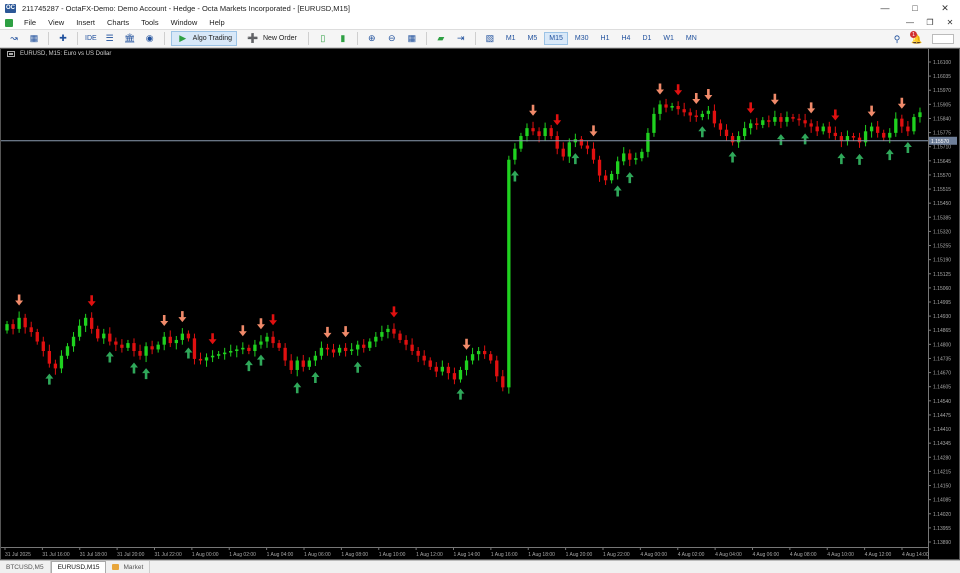 This screenshot has width=960, height=573. What do you see at coordinates (945, 8) in the screenshot?
I see `close-icon: ✕` at bounding box center [945, 8].